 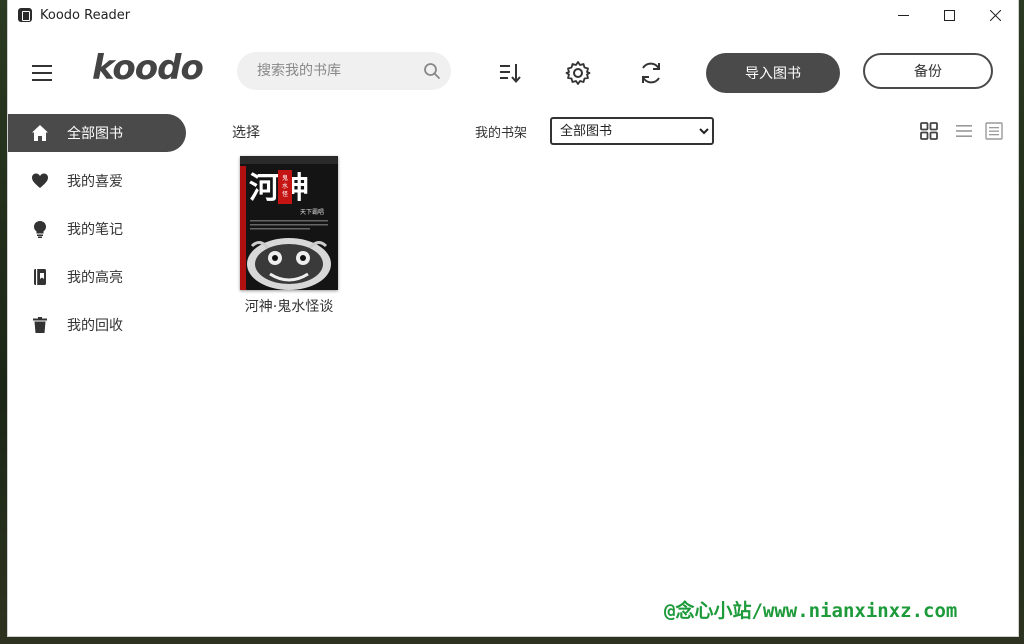 What do you see at coordinates (289, 306) in the screenshot?
I see `book-title: 河神·鬼水怪谈` at bounding box center [289, 306].